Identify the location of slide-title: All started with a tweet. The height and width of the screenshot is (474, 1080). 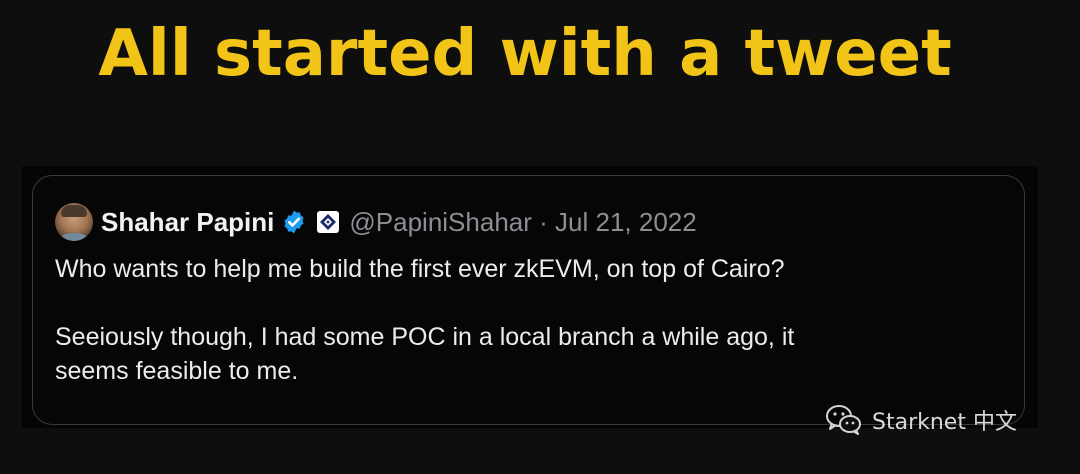
(525, 54).